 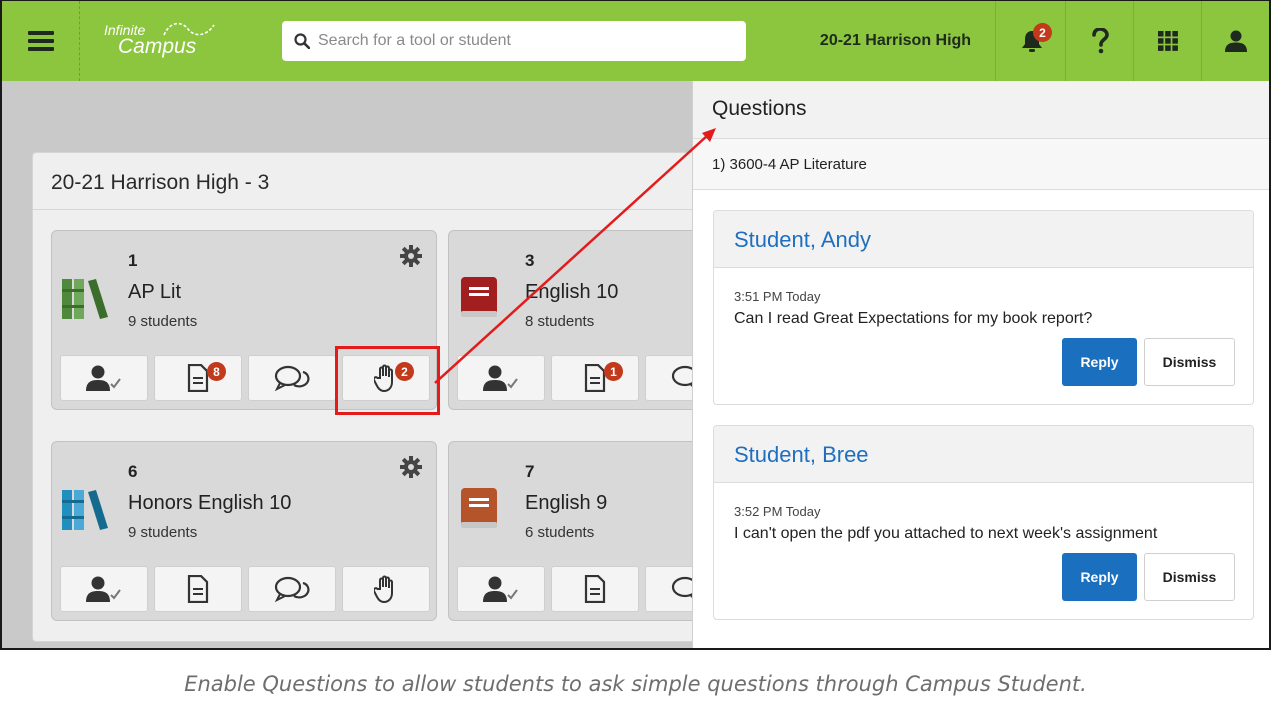 I want to click on course-name: English 9, so click(x=566, y=503).